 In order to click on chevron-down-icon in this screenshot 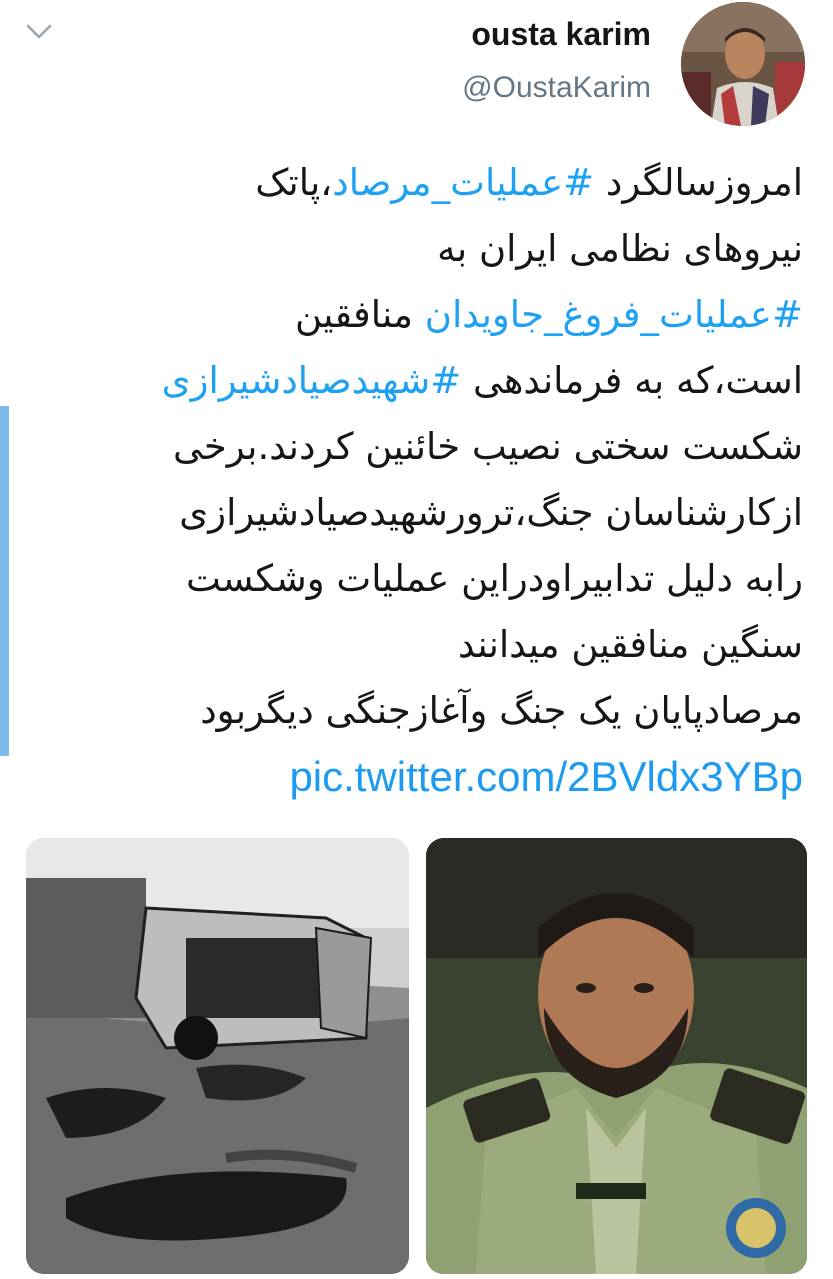, I will do `click(39, 32)`.